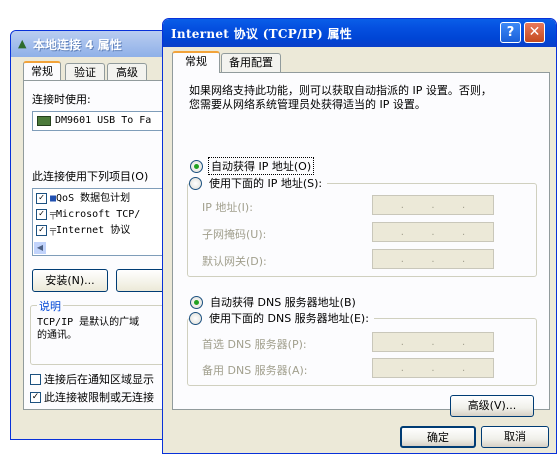 The image size is (557, 454). Describe the element at coordinates (289, 318) in the screenshot. I see `manual-dns-label: 使用下面的 DNS 服务器地址(E):` at that location.